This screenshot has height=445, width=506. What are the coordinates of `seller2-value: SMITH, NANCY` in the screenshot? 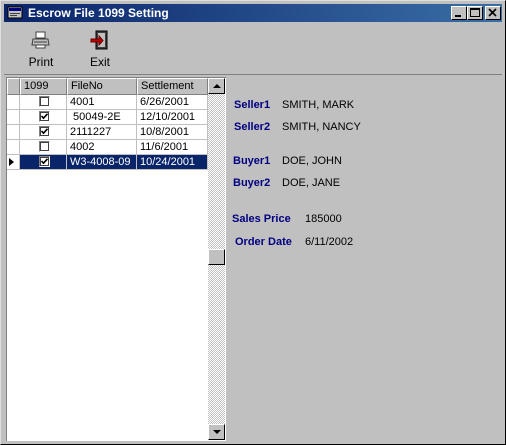 It's located at (321, 127).